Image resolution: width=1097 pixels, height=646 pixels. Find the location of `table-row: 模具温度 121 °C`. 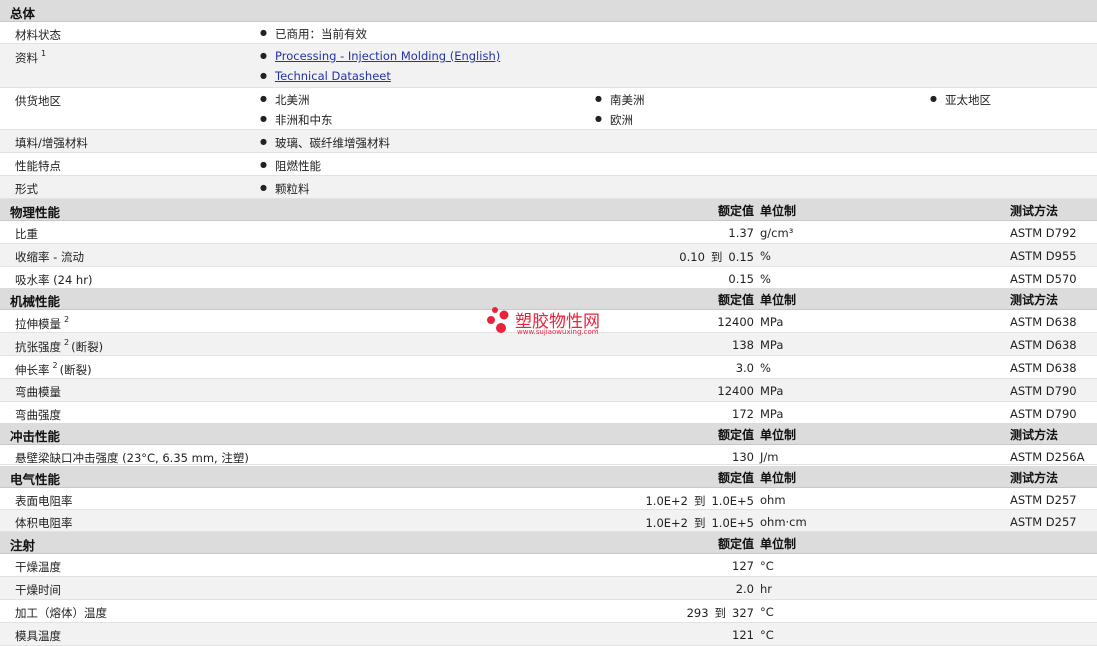

table-row: 模具温度 121 °C is located at coordinates (548, 634).